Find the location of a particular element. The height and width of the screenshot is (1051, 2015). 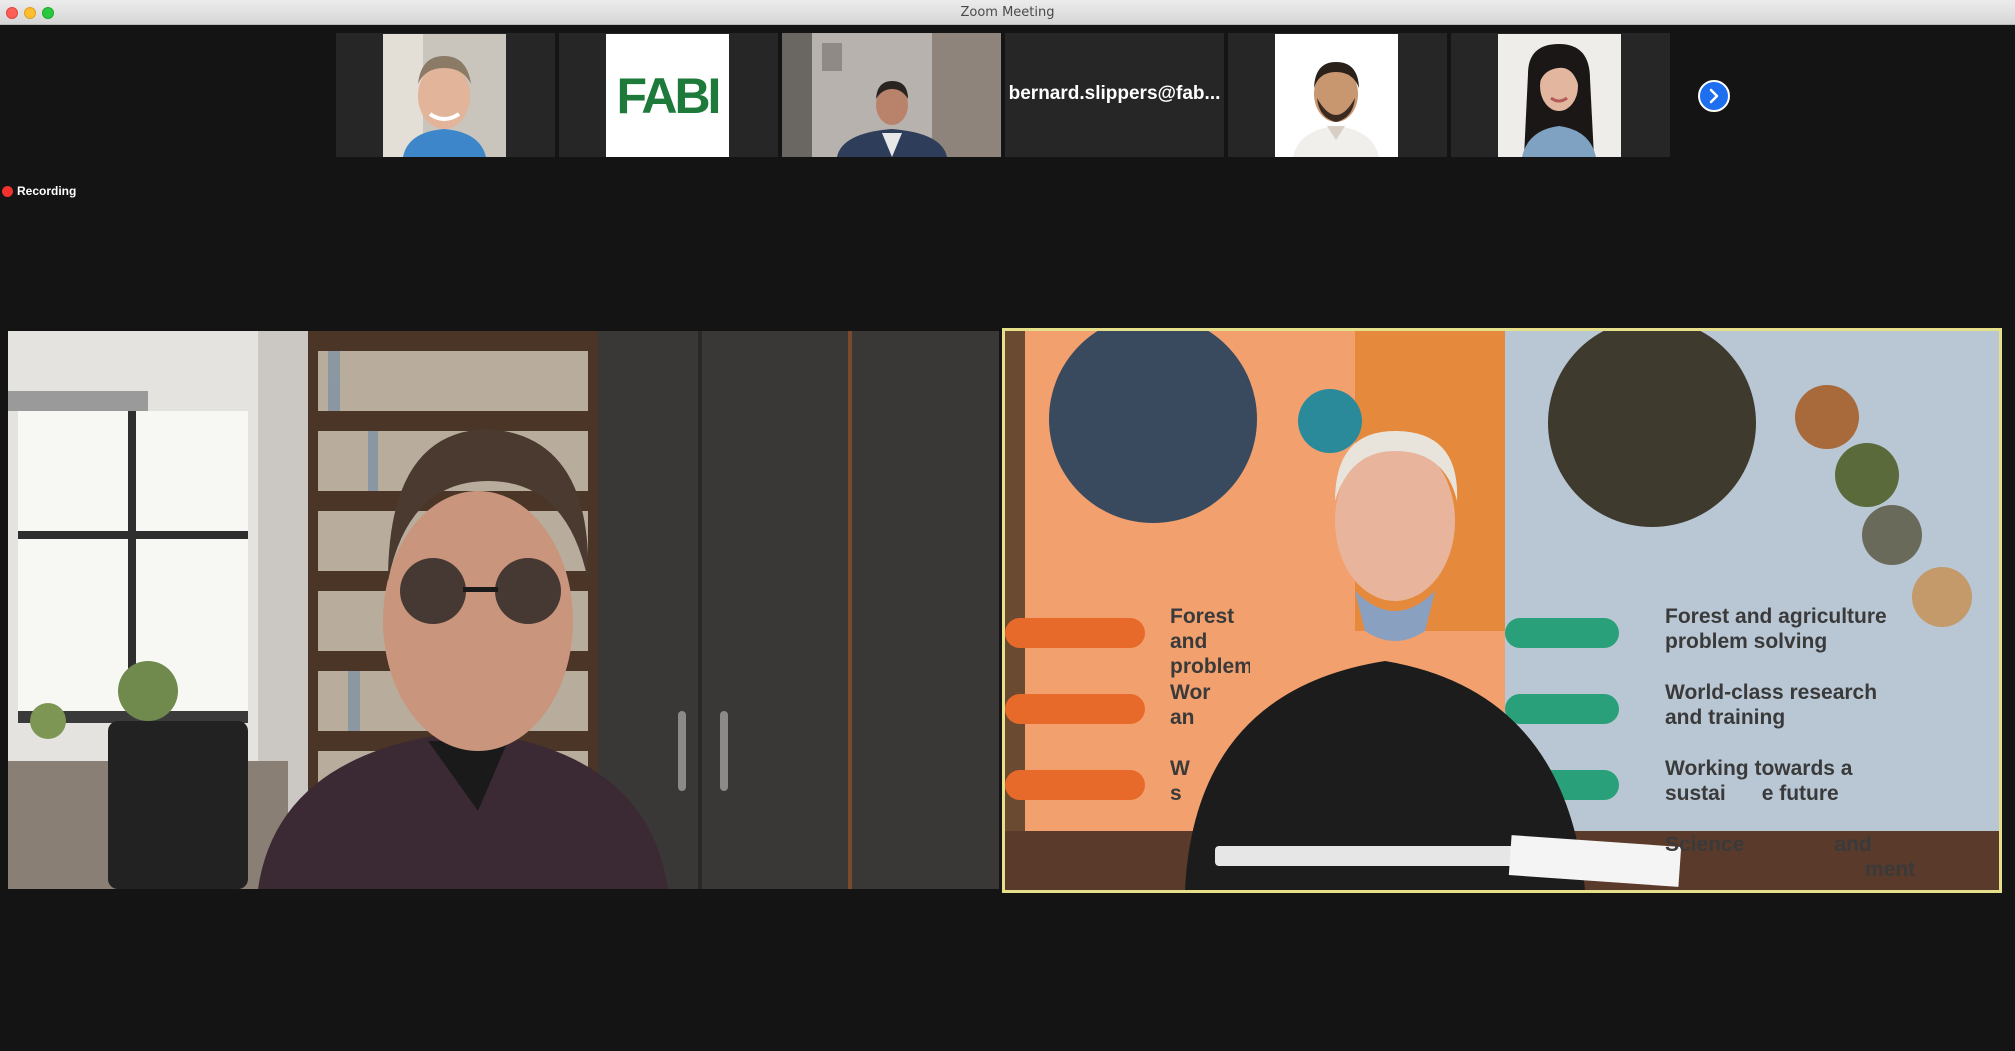

window-title: Zoom Meeting is located at coordinates (1007, 12).